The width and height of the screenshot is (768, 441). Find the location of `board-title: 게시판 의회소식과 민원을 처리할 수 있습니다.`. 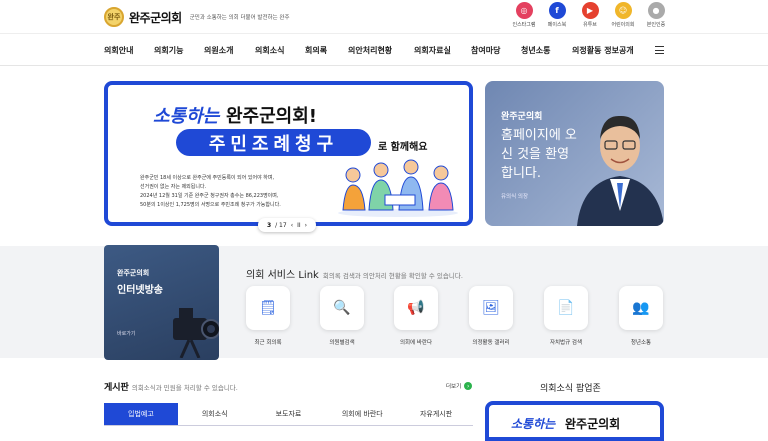

board-title: 게시판 의회소식과 민원을 처리할 수 있습니다. is located at coordinates (171, 388).